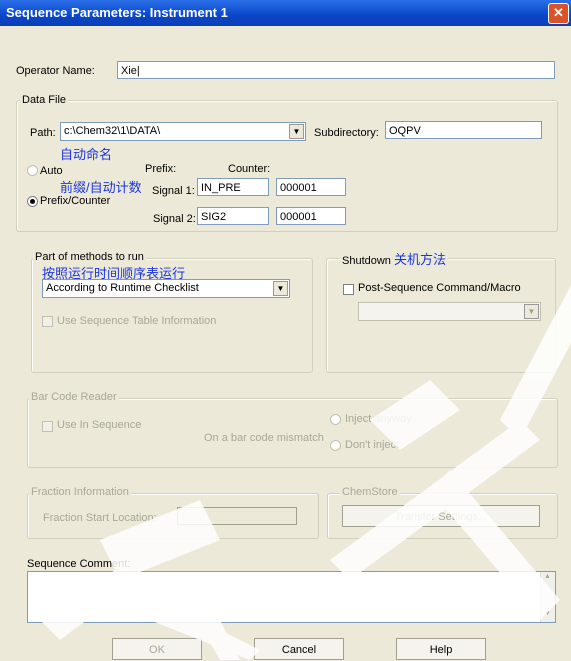 The image size is (571, 661). I want to click on inject-anyway-radio, so click(335, 419).